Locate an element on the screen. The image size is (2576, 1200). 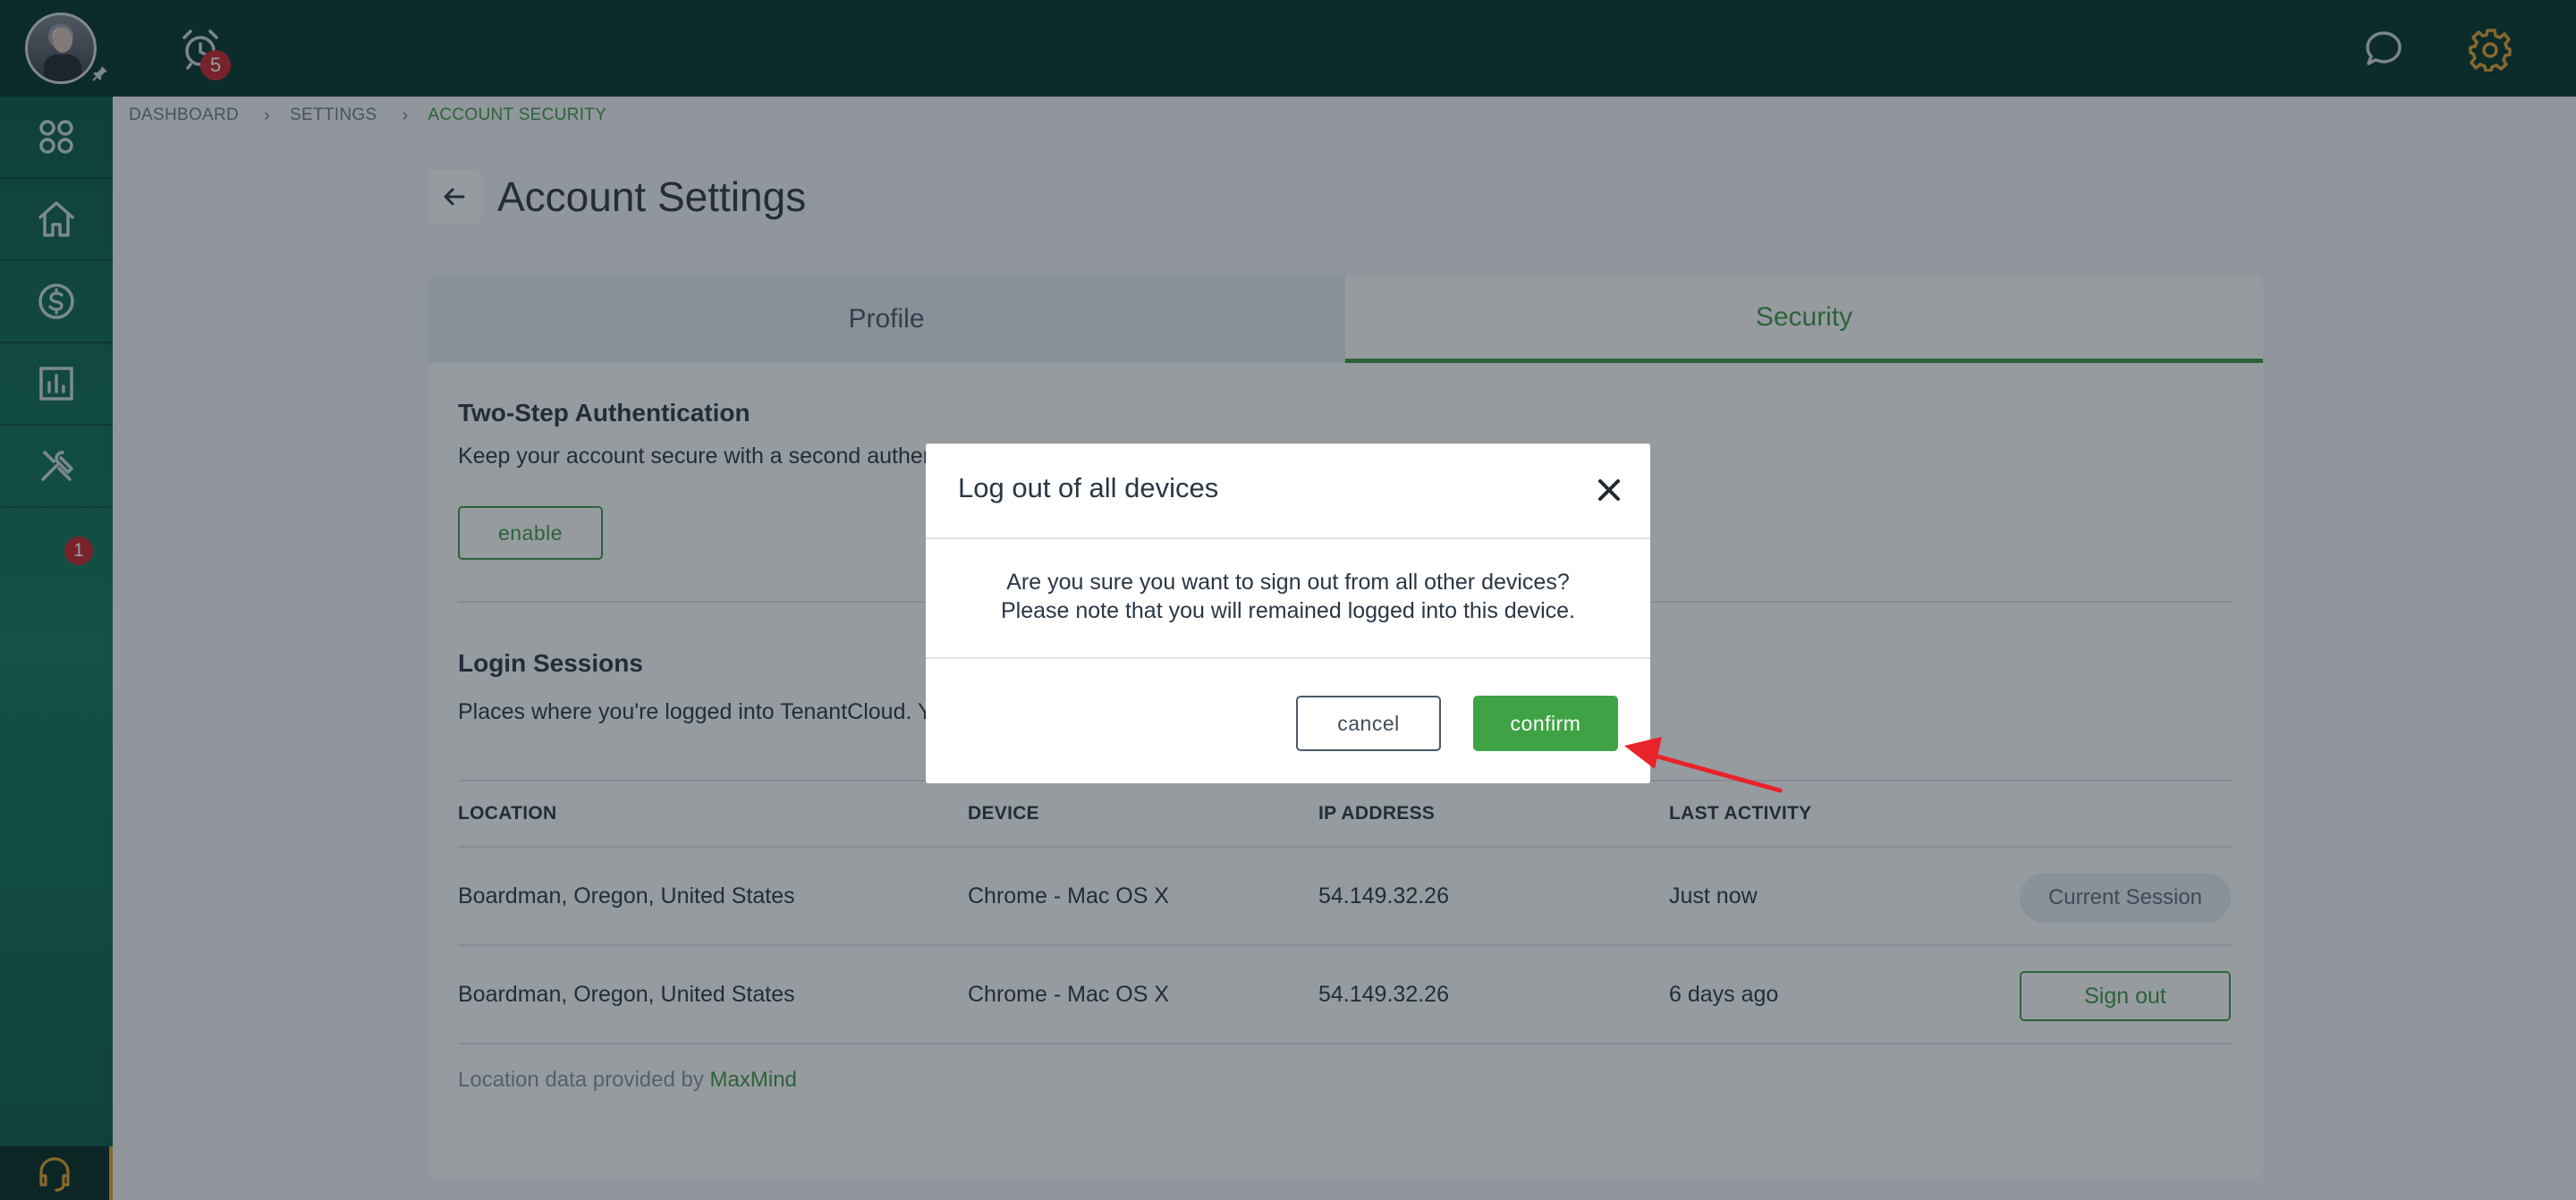
annotation-arrow-icon is located at coordinates (1703, 765).